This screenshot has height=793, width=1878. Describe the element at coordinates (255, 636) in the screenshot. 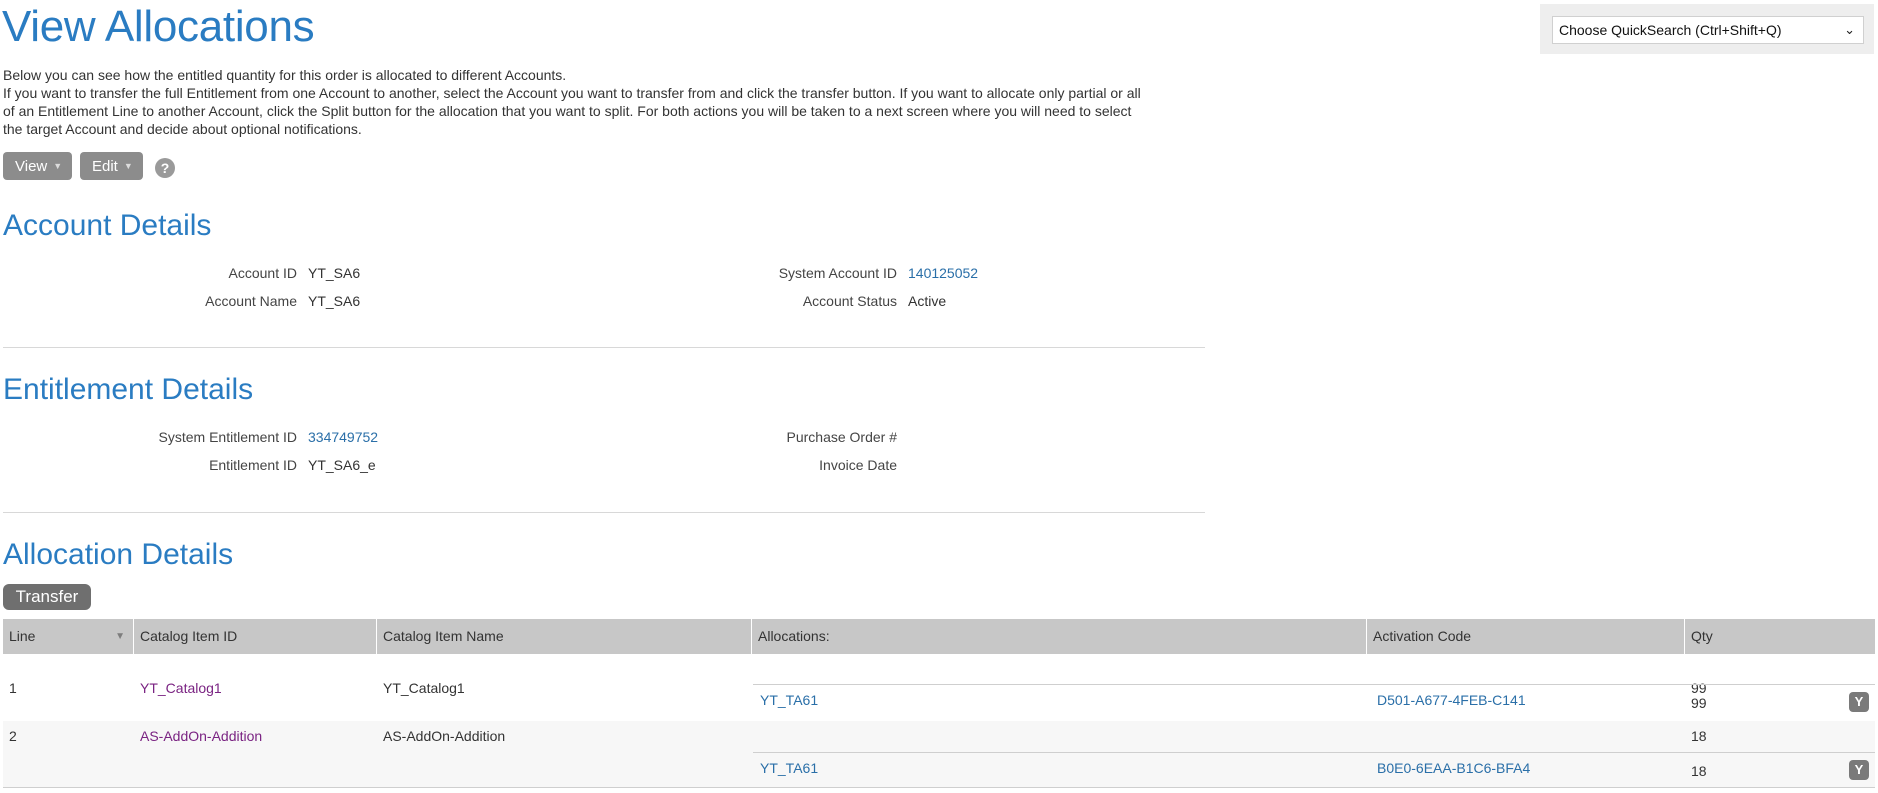

I see `column-header-catalog-item-id: Catalog Item ID` at that location.